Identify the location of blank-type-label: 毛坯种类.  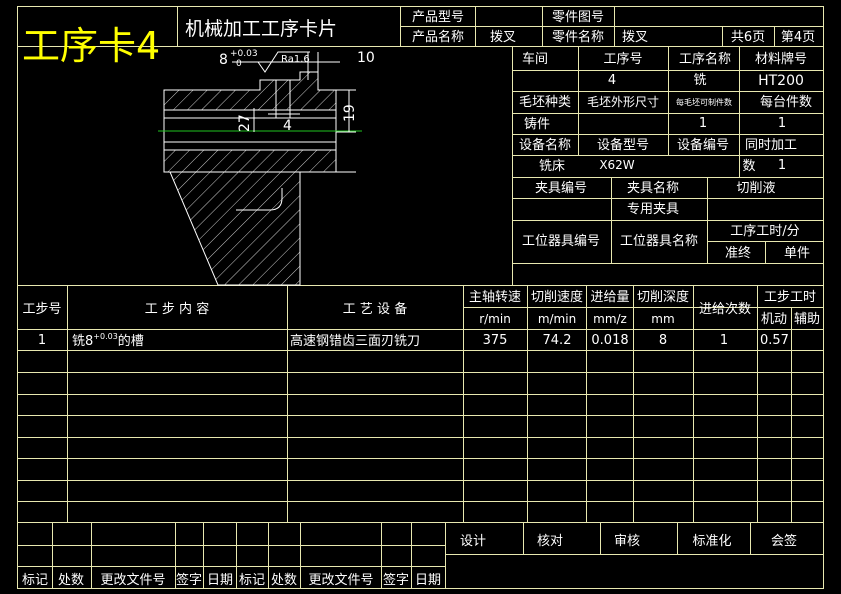
(545, 102).